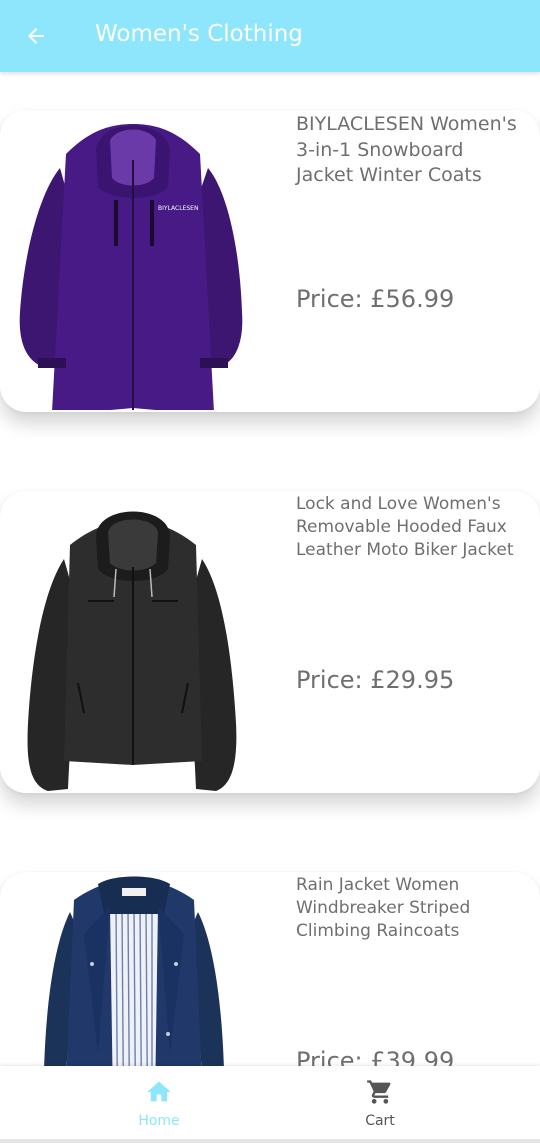  I want to click on app-bar: Women's Clothing, so click(270, 36).